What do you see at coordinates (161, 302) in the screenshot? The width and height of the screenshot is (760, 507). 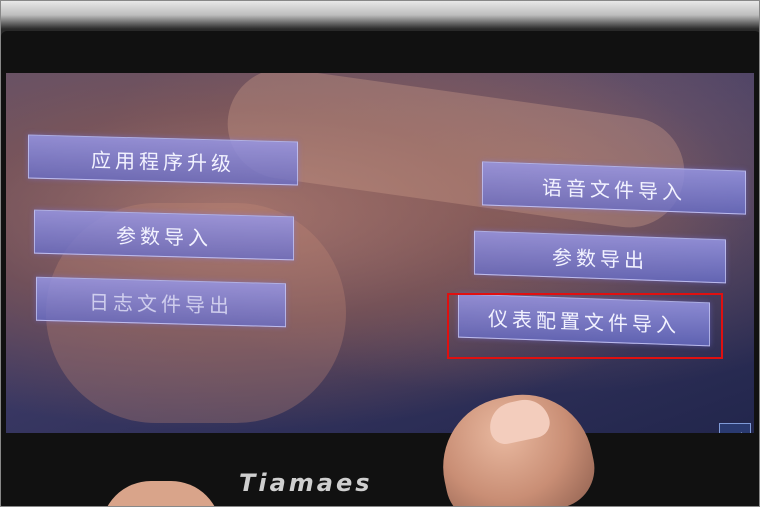 I see `log-export-button: 日志文件导出` at bounding box center [161, 302].